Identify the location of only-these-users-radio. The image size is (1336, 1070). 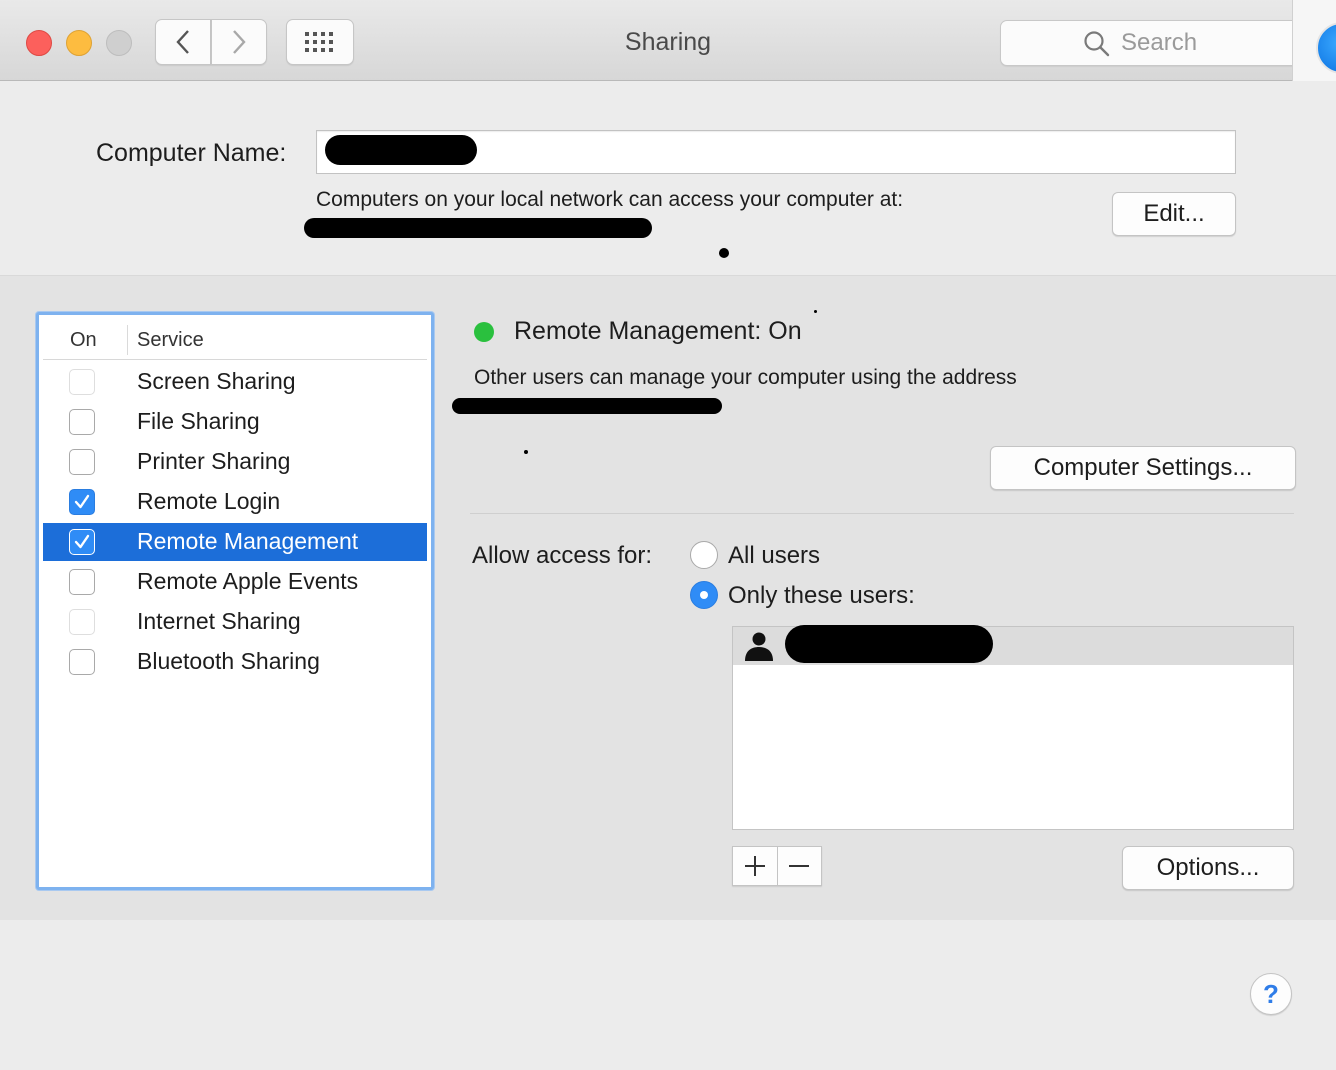
(704, 595).